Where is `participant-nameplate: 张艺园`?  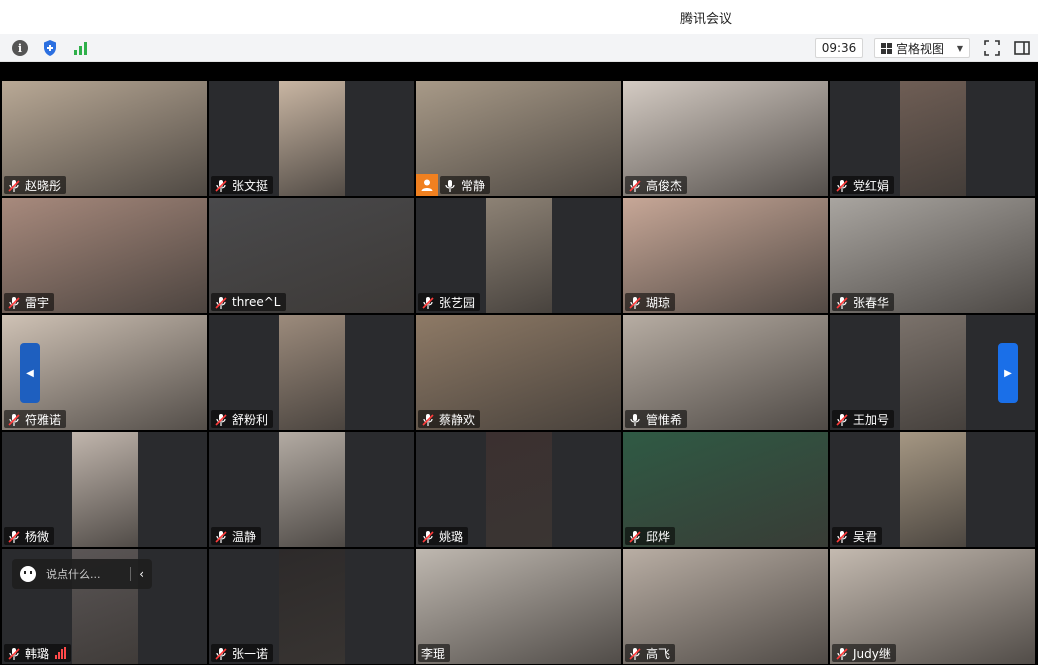 participant-nameplate: 张艺园 is located at coordinates (449, 302).